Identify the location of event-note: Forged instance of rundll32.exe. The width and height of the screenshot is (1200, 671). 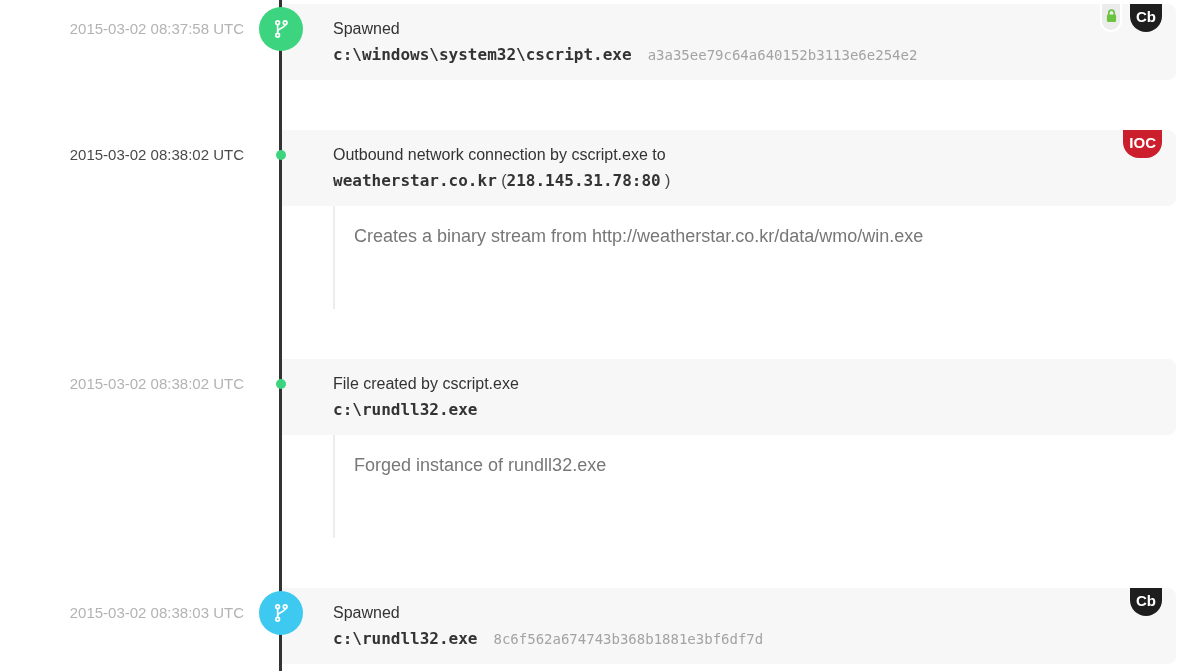
(754, 486).